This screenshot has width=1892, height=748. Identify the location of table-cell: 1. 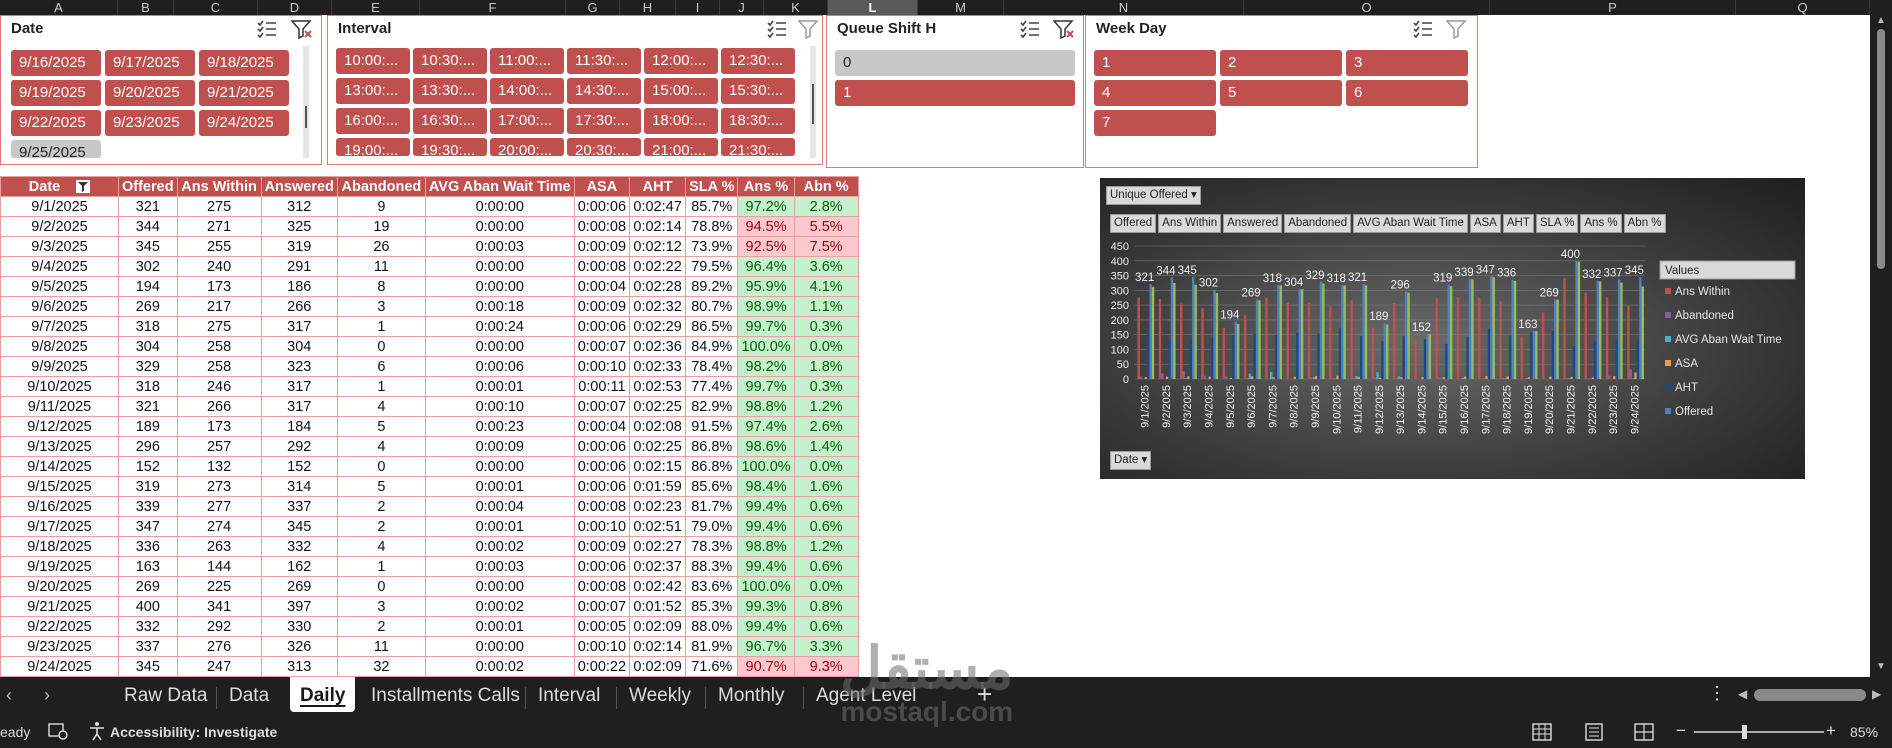
(381, 566).